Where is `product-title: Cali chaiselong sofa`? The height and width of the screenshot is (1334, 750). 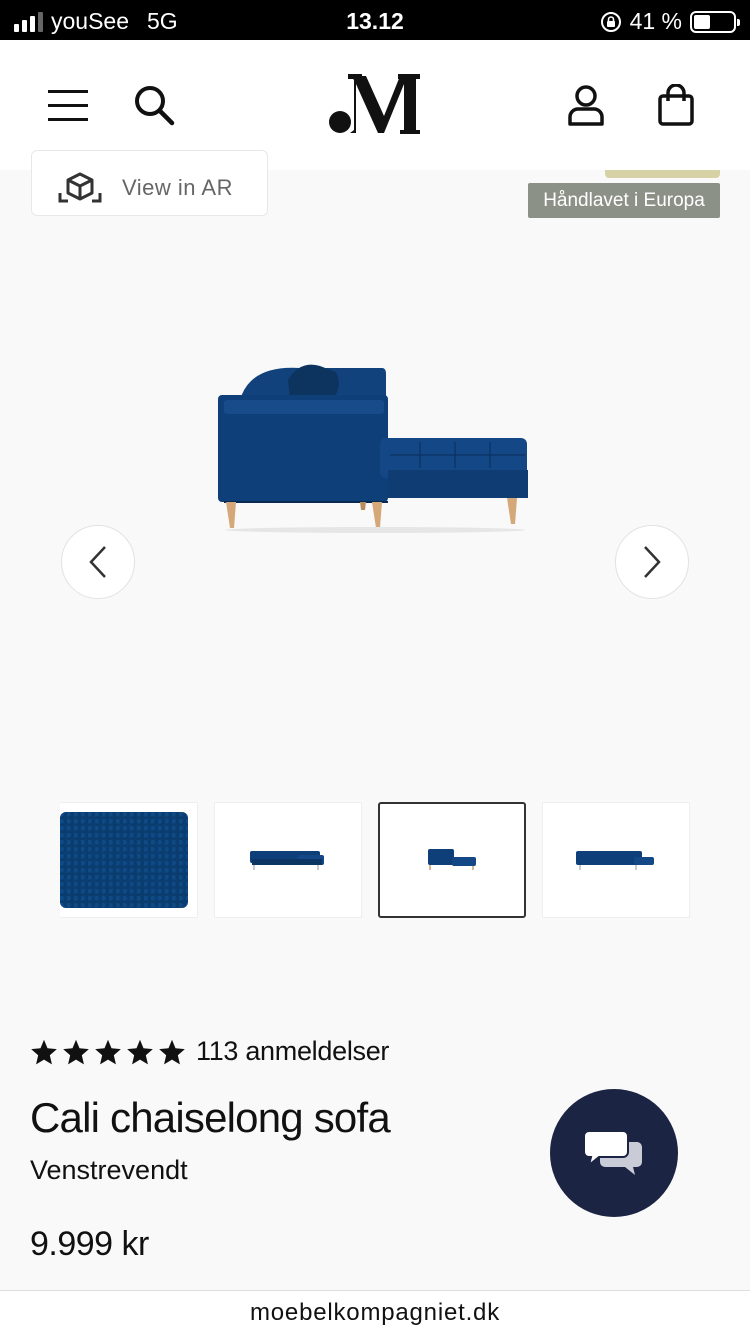 product-title: Cali chaiselong sofa is located at coordinates (210, 1117).